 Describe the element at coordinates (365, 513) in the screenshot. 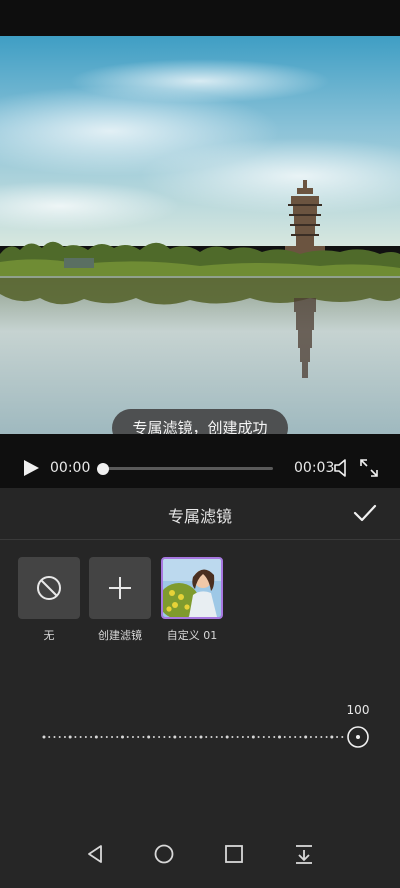

I see `checkmark-icon` at that location.